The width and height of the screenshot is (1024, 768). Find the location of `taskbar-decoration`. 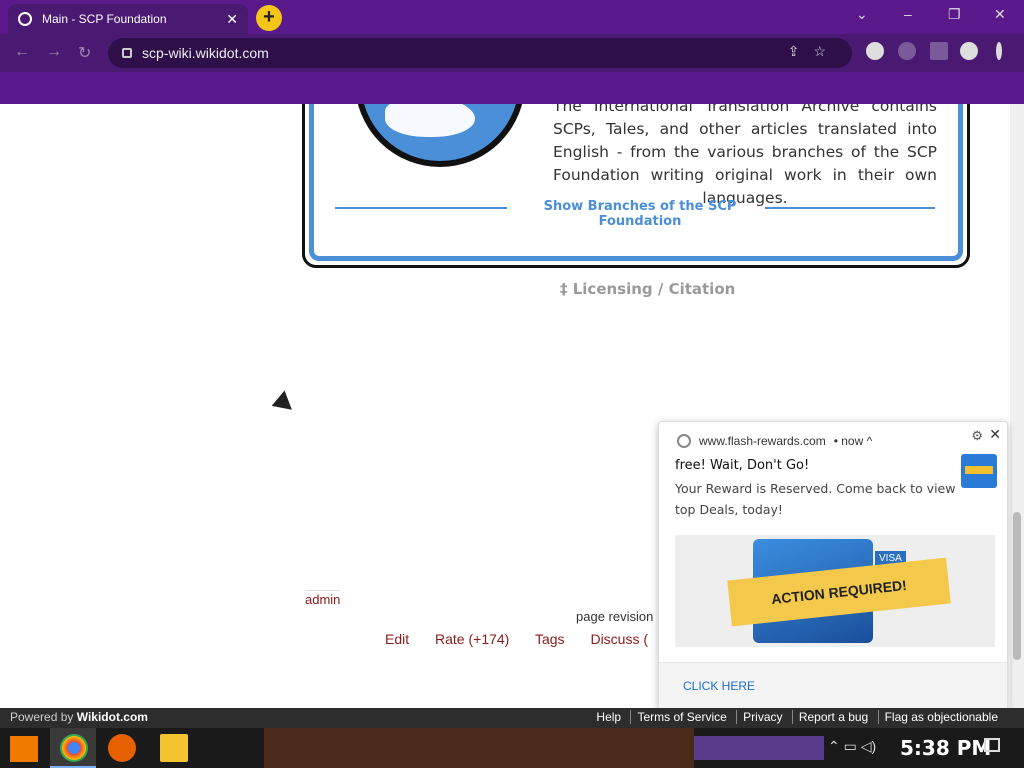

taskbar-decoration is located at coordinates (759, 748).